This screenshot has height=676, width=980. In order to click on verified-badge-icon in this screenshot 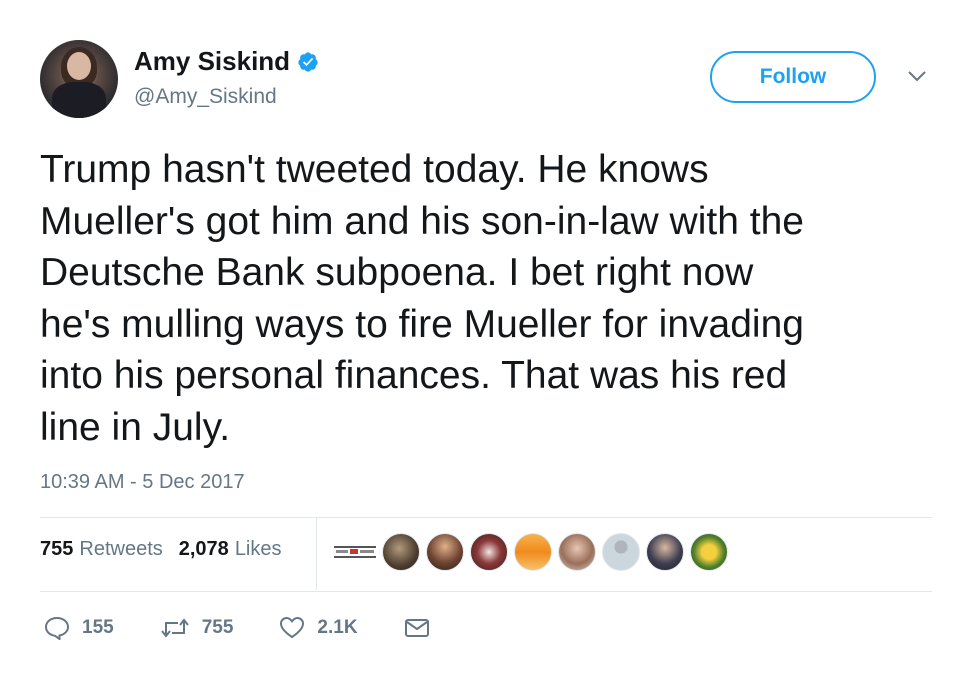, I will do `click(308, 61)`.